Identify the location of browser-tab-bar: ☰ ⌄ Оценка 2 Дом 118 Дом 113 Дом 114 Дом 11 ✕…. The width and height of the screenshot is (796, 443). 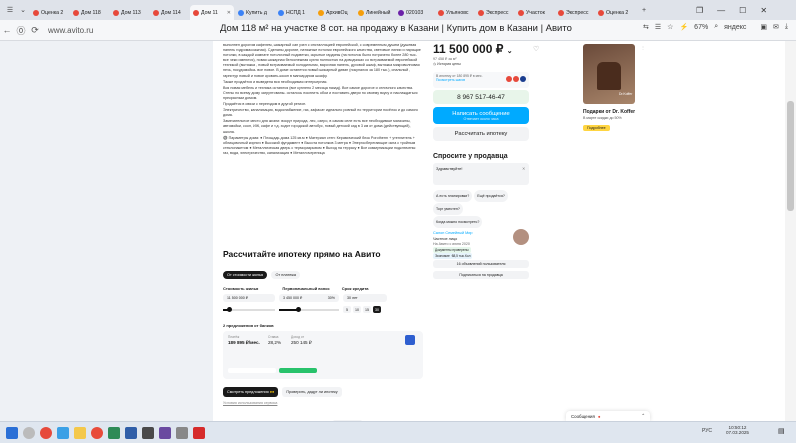
(398, 10).